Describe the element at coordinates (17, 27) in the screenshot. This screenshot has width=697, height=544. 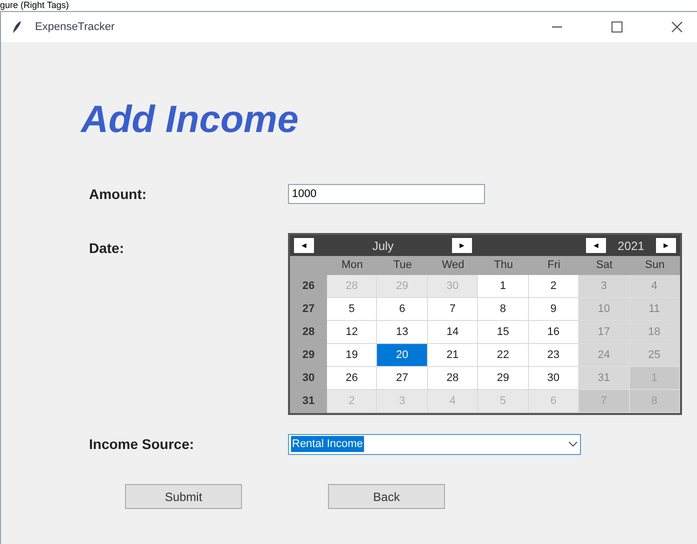
I see `feather-icon` at that location.